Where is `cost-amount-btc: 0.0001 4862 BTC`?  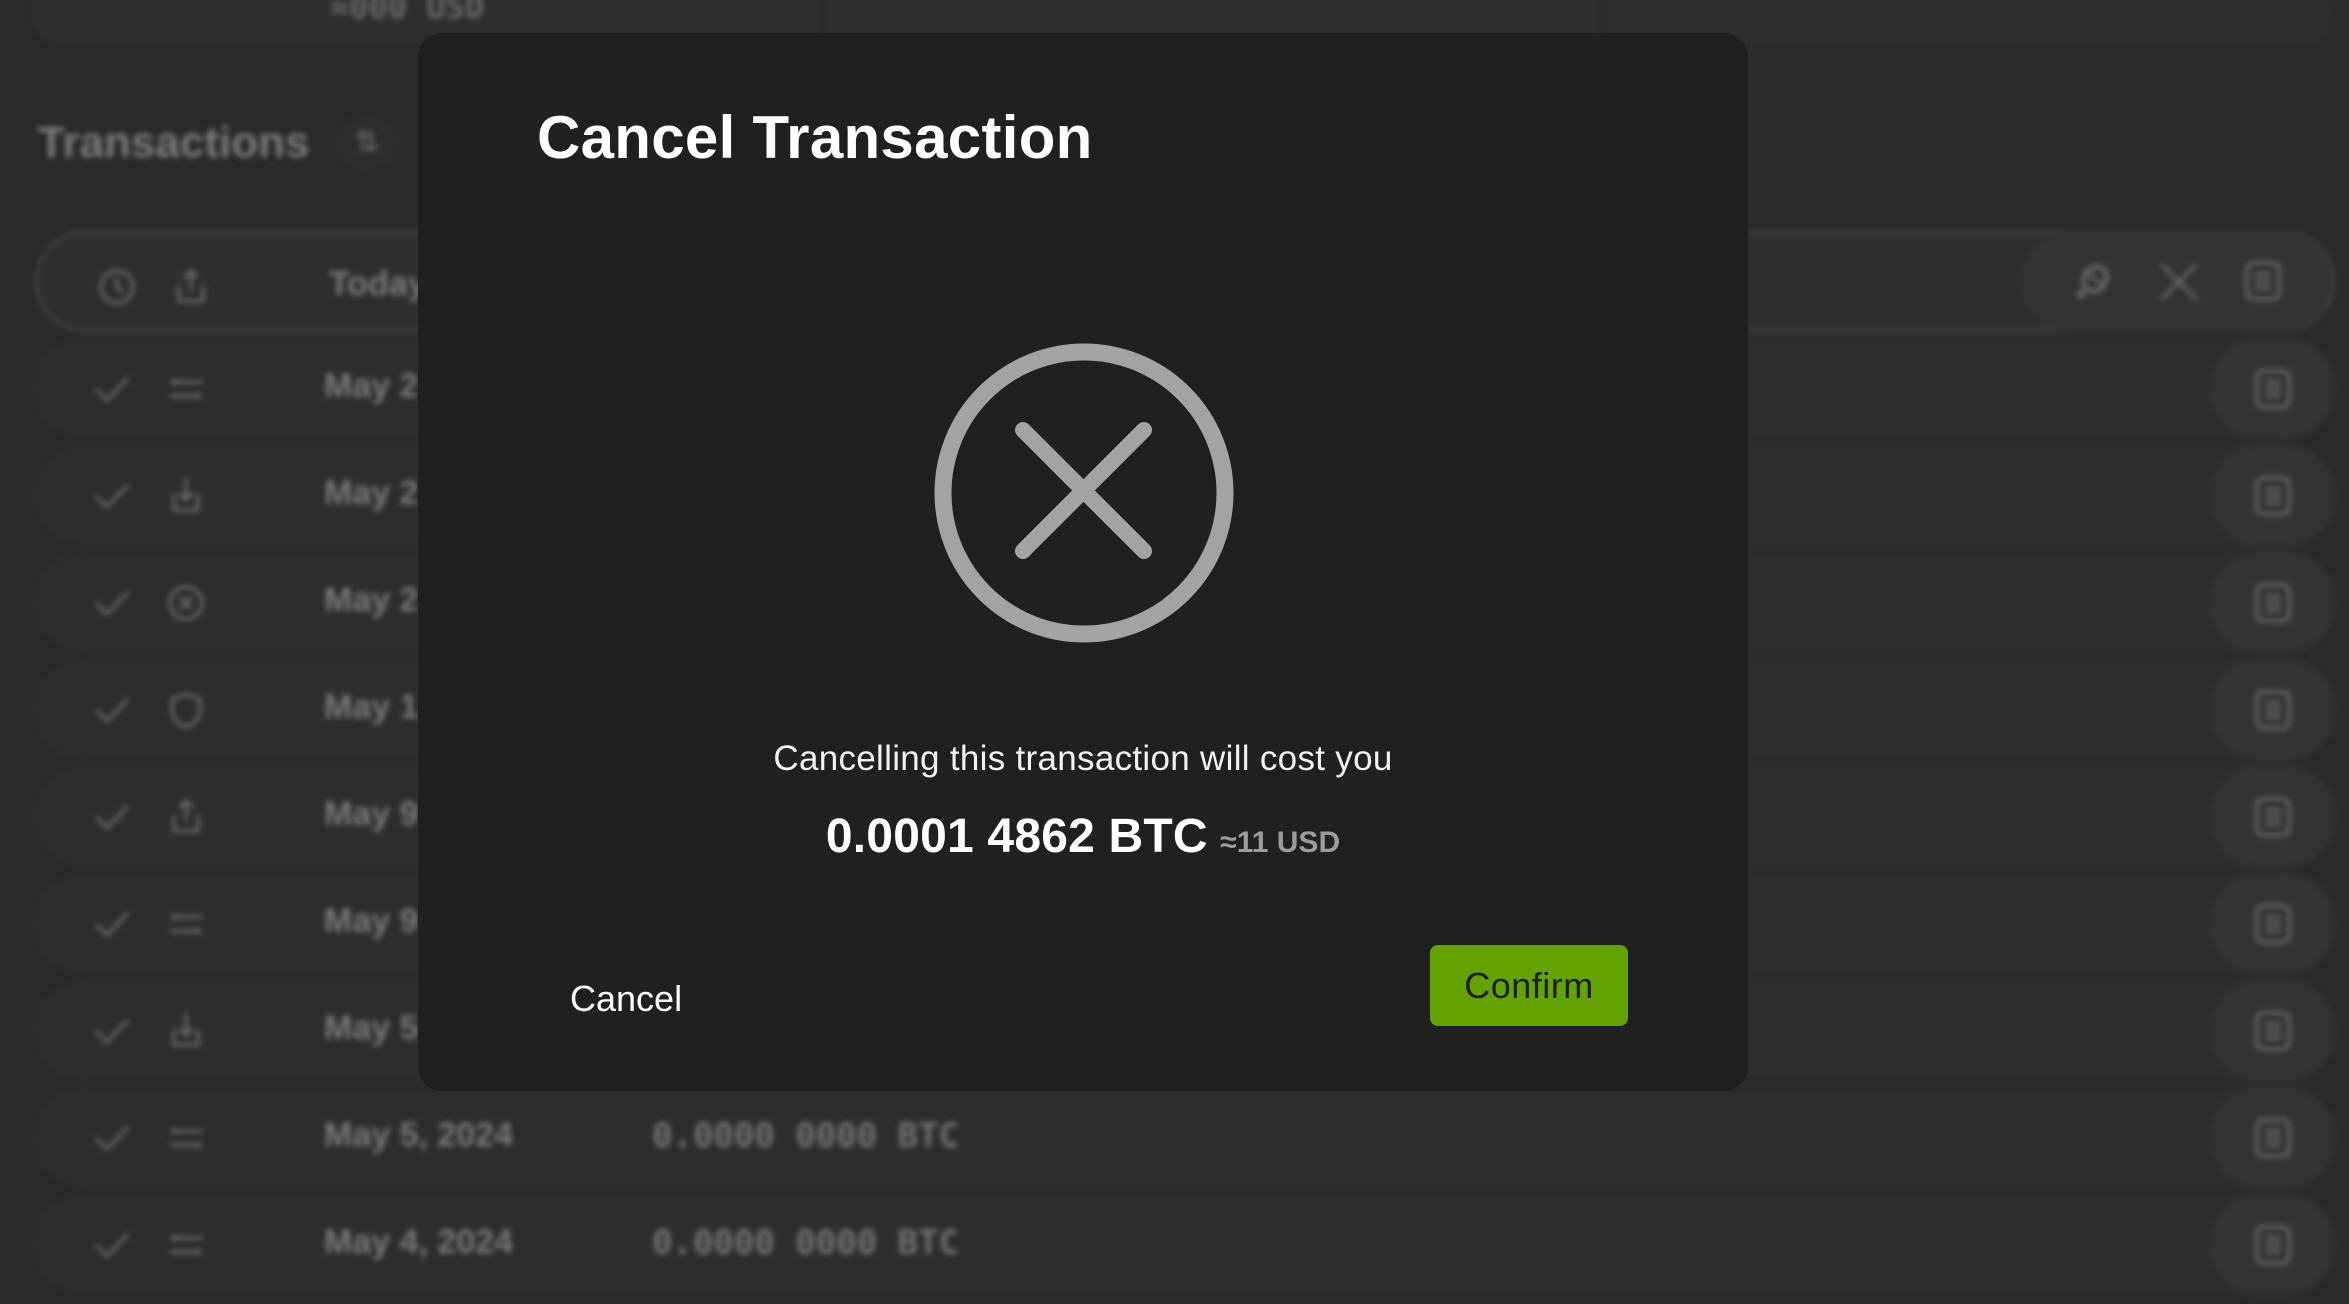
cost-amount-btc: 0.0001 4862 BTC is located at coordinates (1016, 836).